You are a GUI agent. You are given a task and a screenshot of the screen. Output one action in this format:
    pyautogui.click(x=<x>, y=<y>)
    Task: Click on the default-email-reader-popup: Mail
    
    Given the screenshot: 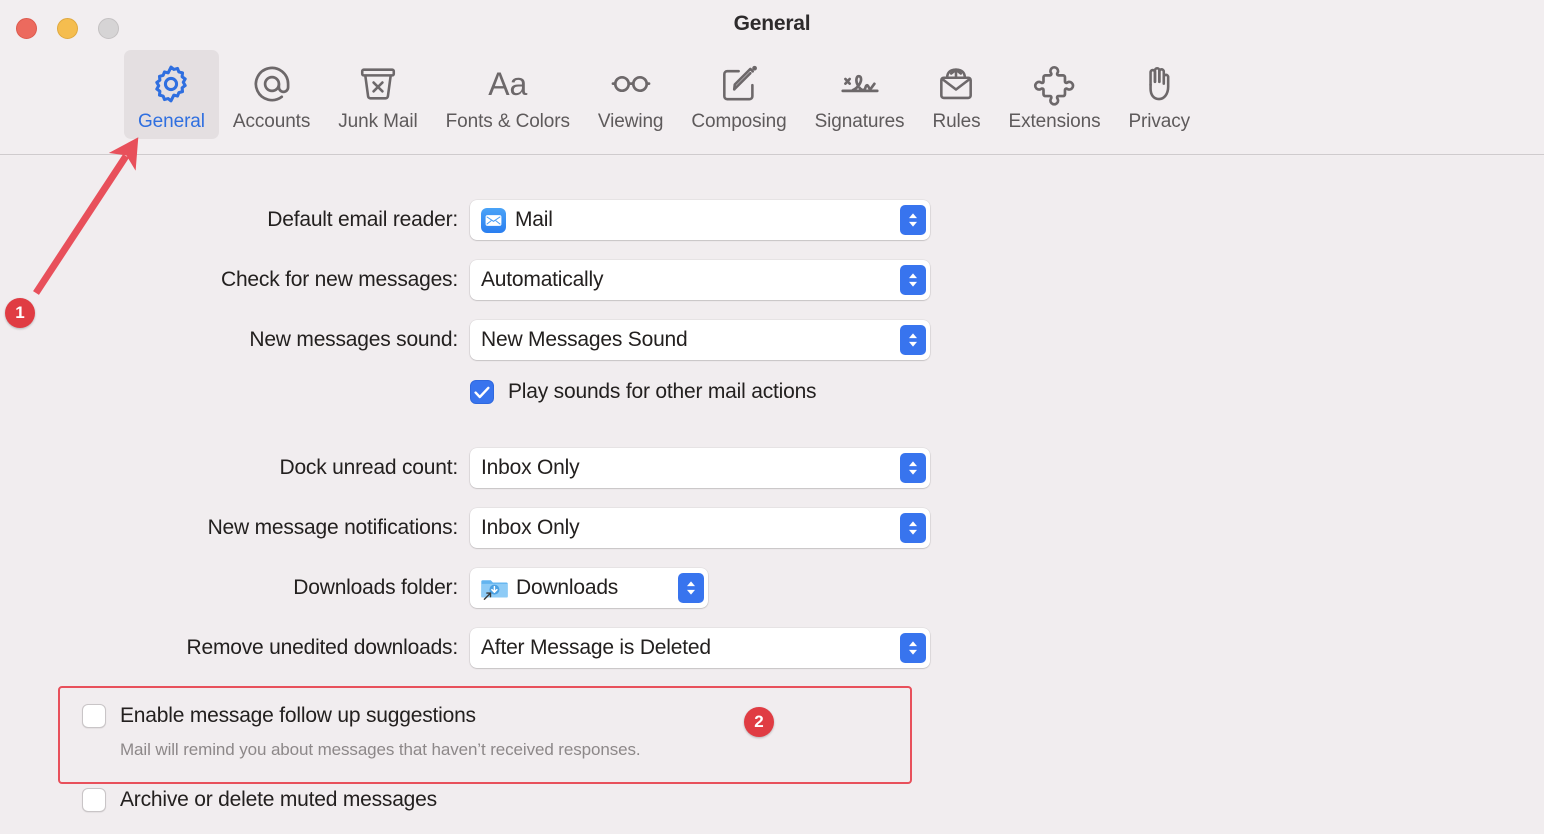 What is the action you would take?
    pyautogui.click(x=700, y=220)
    